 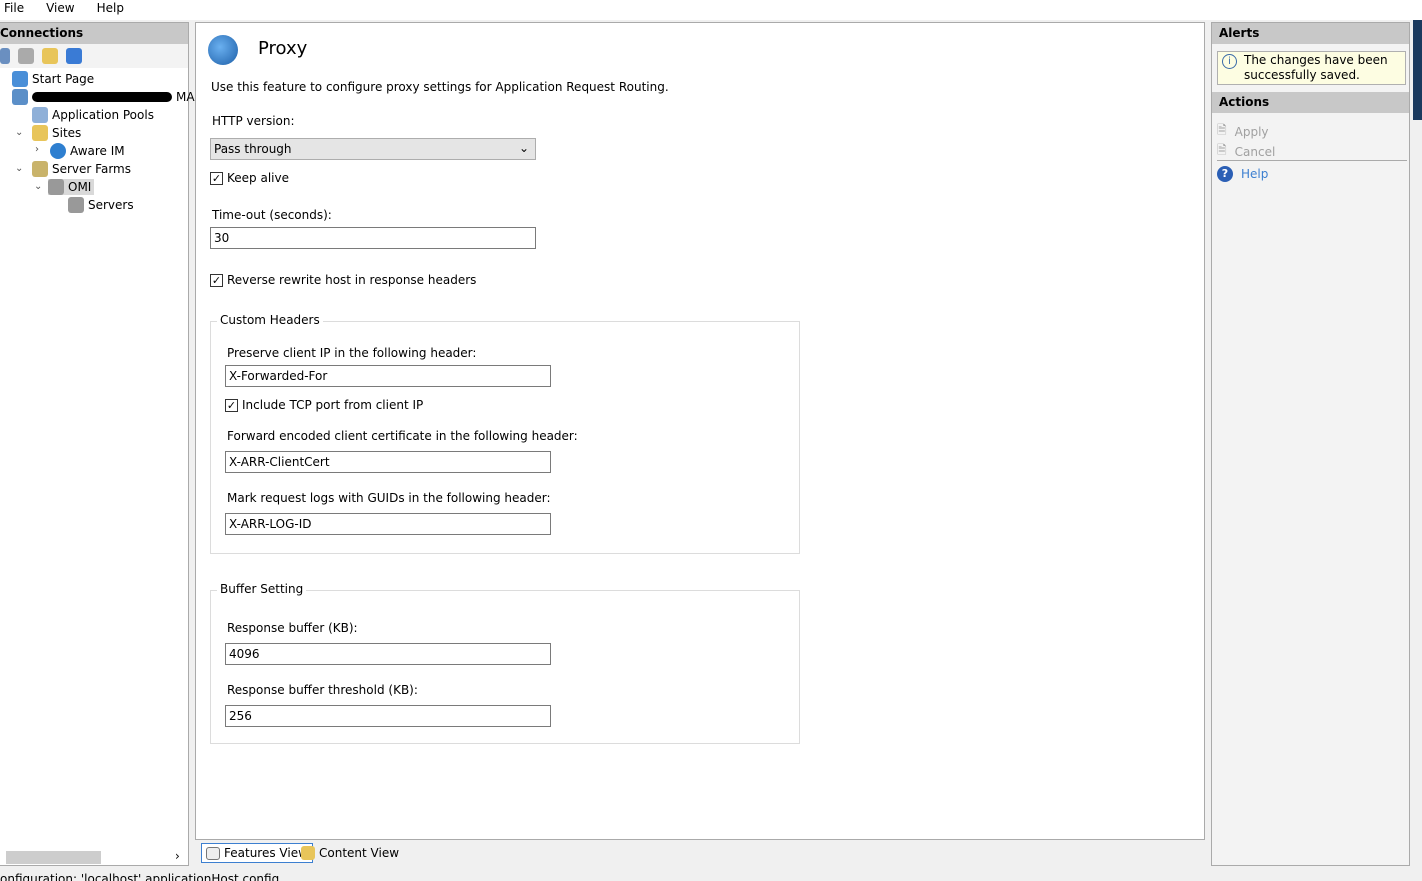 I want to click on label: Start Page, so click(x=63, y=79).